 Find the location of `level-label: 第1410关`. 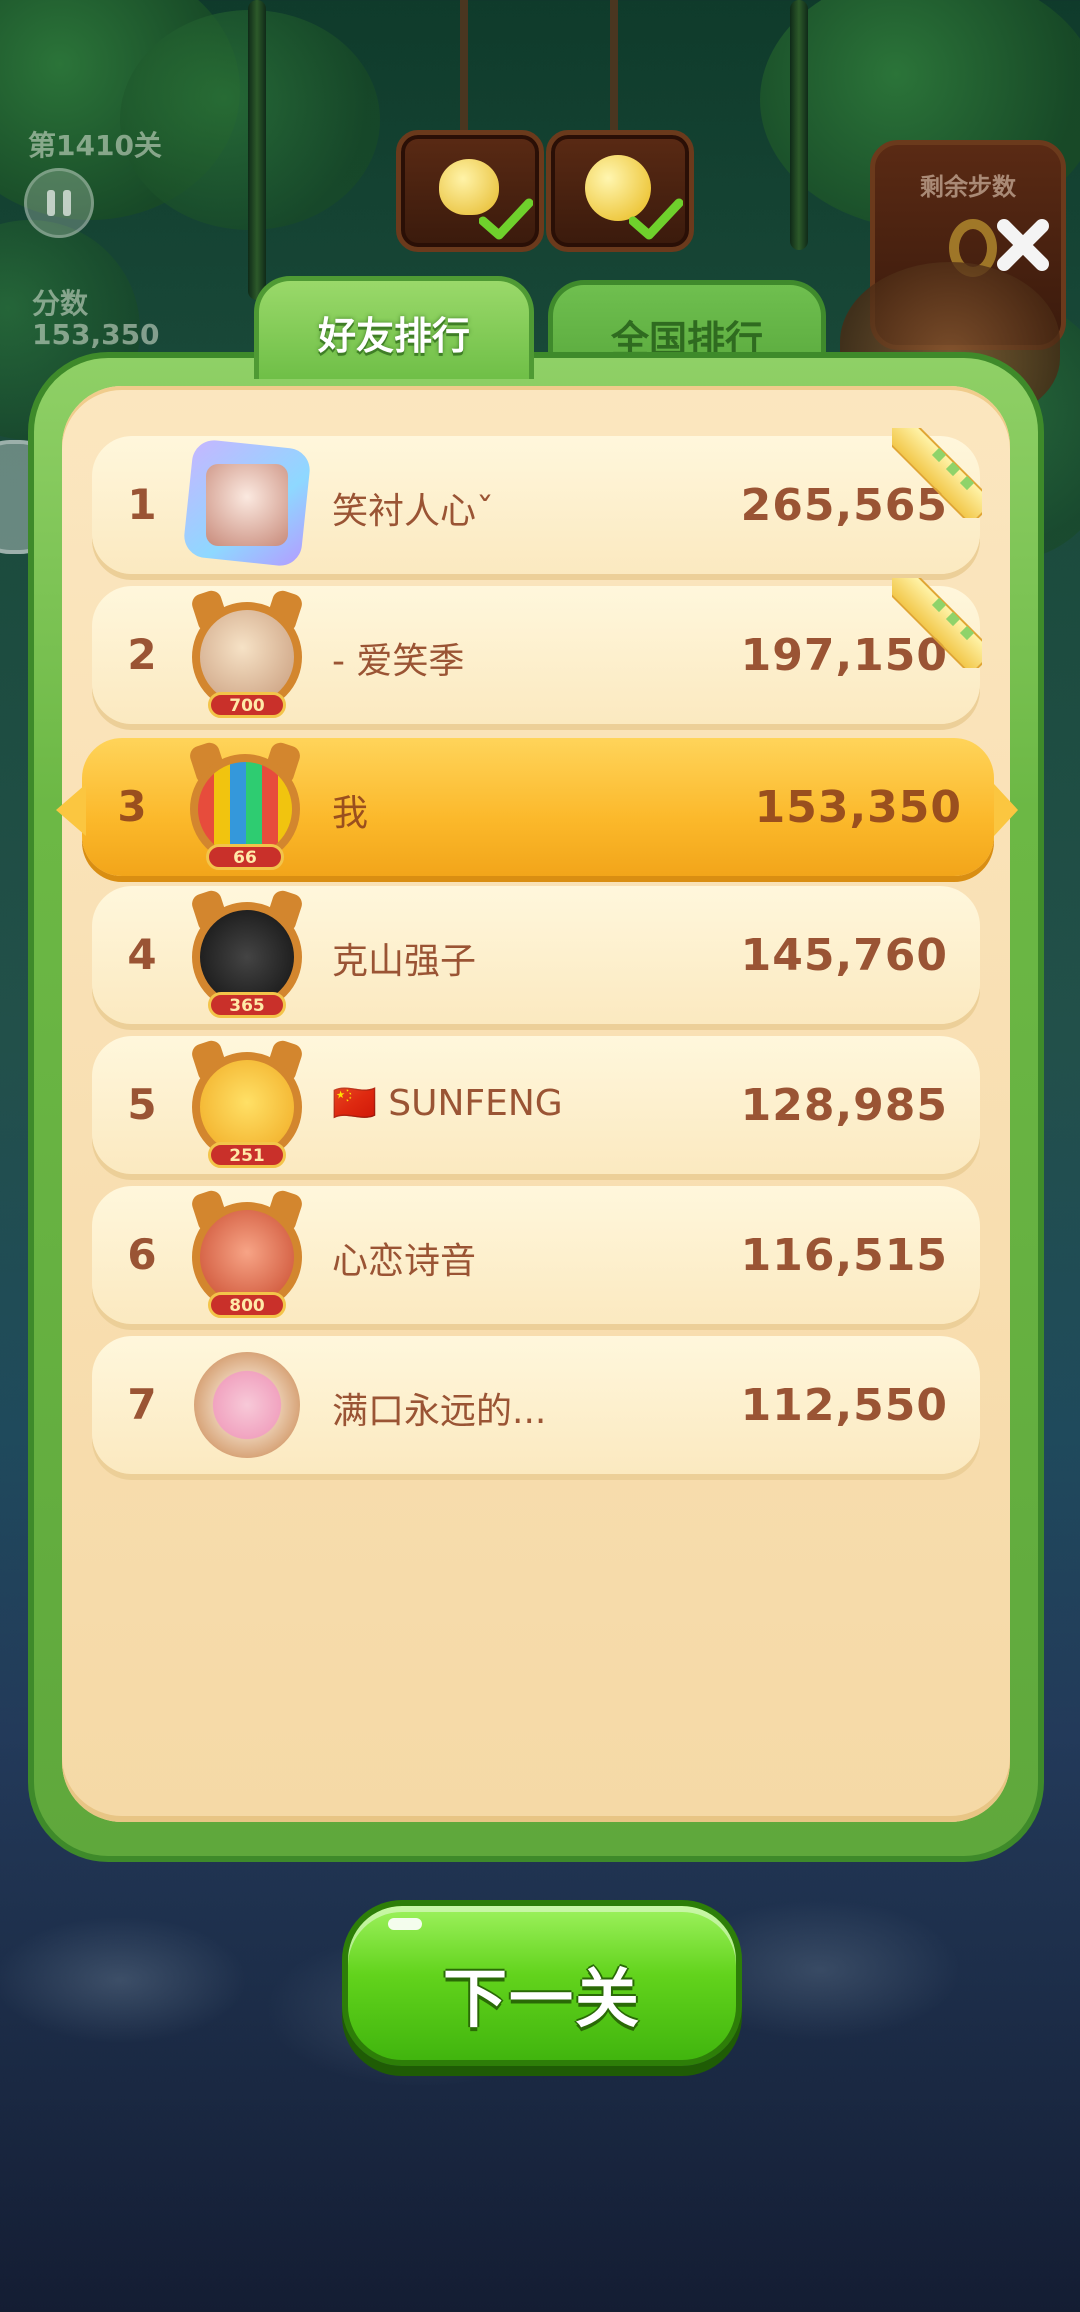

level-label: 第1410关 is located at coordinates (95, 145).